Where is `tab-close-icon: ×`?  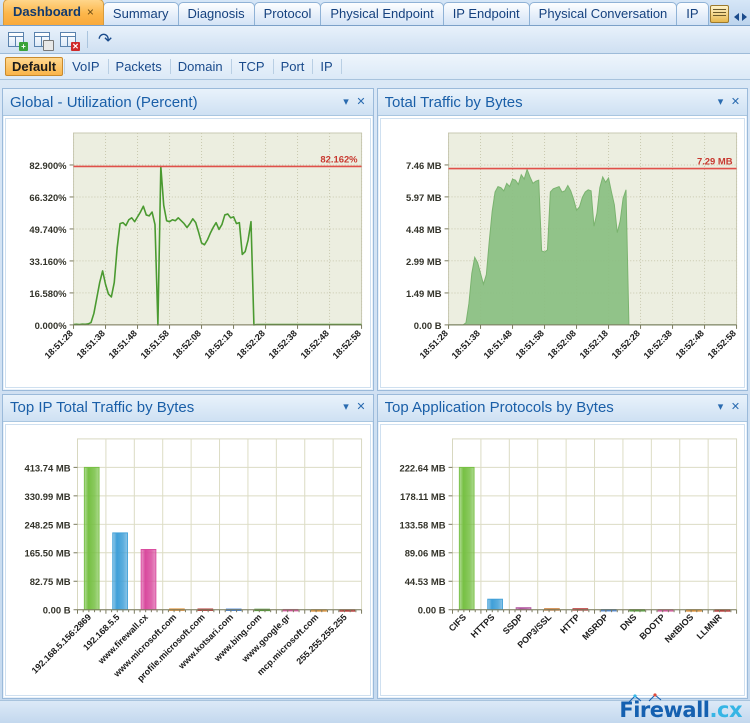
tab-close-icon: × is located at coordinates (90, 12).